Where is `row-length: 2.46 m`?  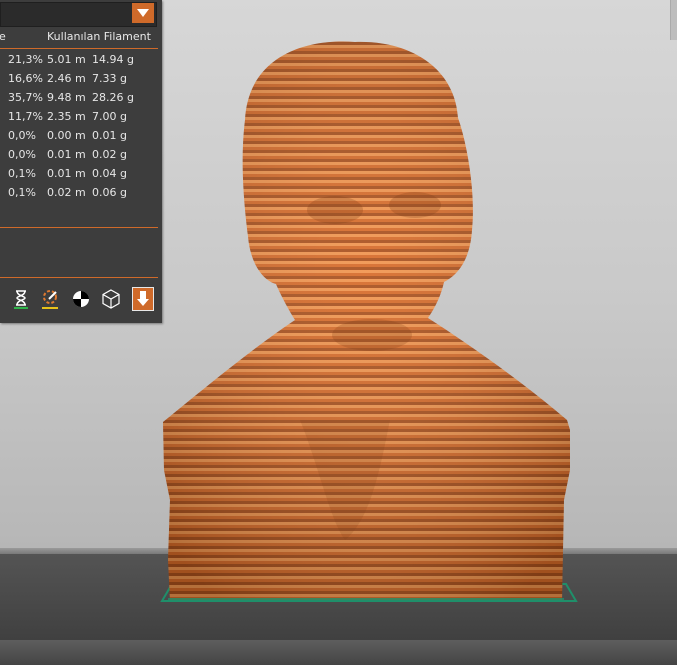 row-length: 2.46 m is located at coordinates (66, 78).